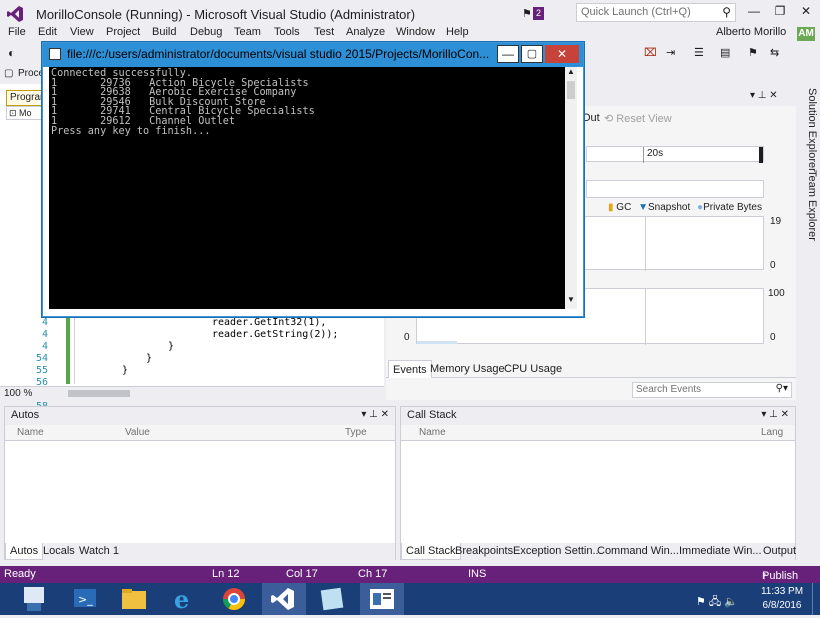 This screenshot has width=820, height=618. I want to click on col-type: Type, so click(356, 432).